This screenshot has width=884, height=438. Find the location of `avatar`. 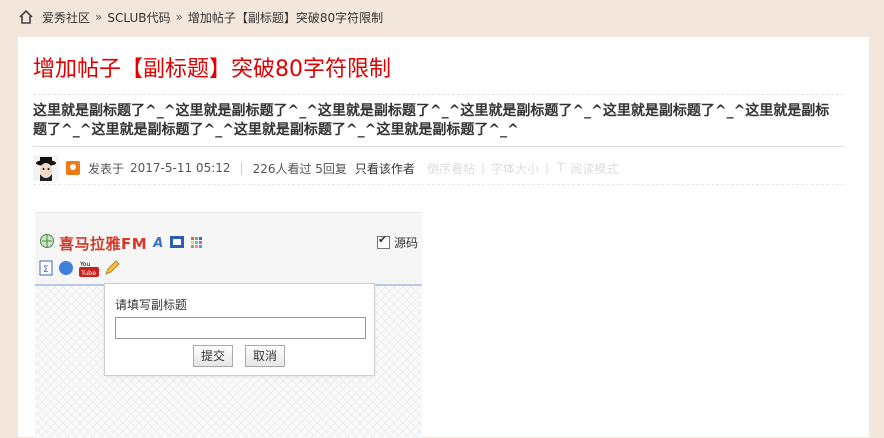

avatar is located at coordinates (46, 168).